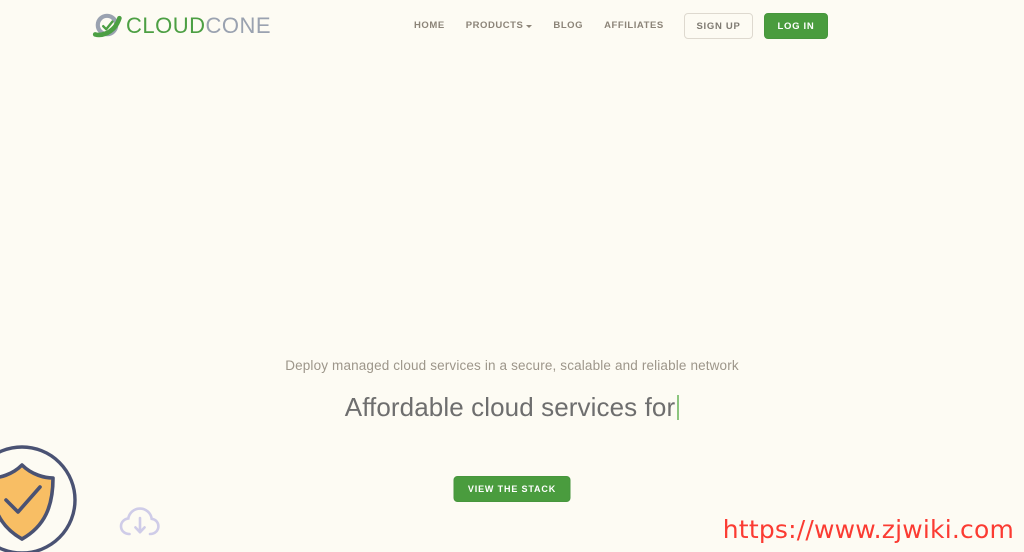 The image size is (1024, 552). Describe the element at coordinates (494, 25) in the screenshot. I see `nav-item-products-label: PRODUCTS` at that location.